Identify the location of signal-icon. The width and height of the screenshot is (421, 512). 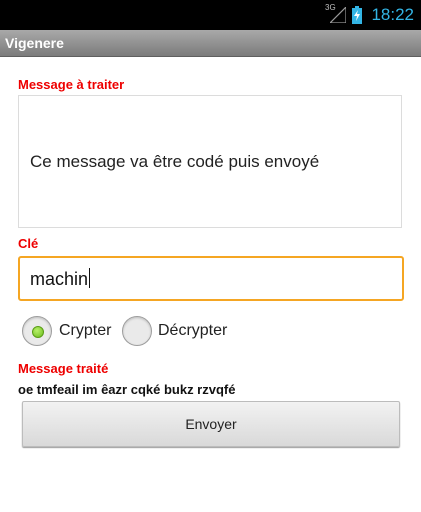
(338, 15).